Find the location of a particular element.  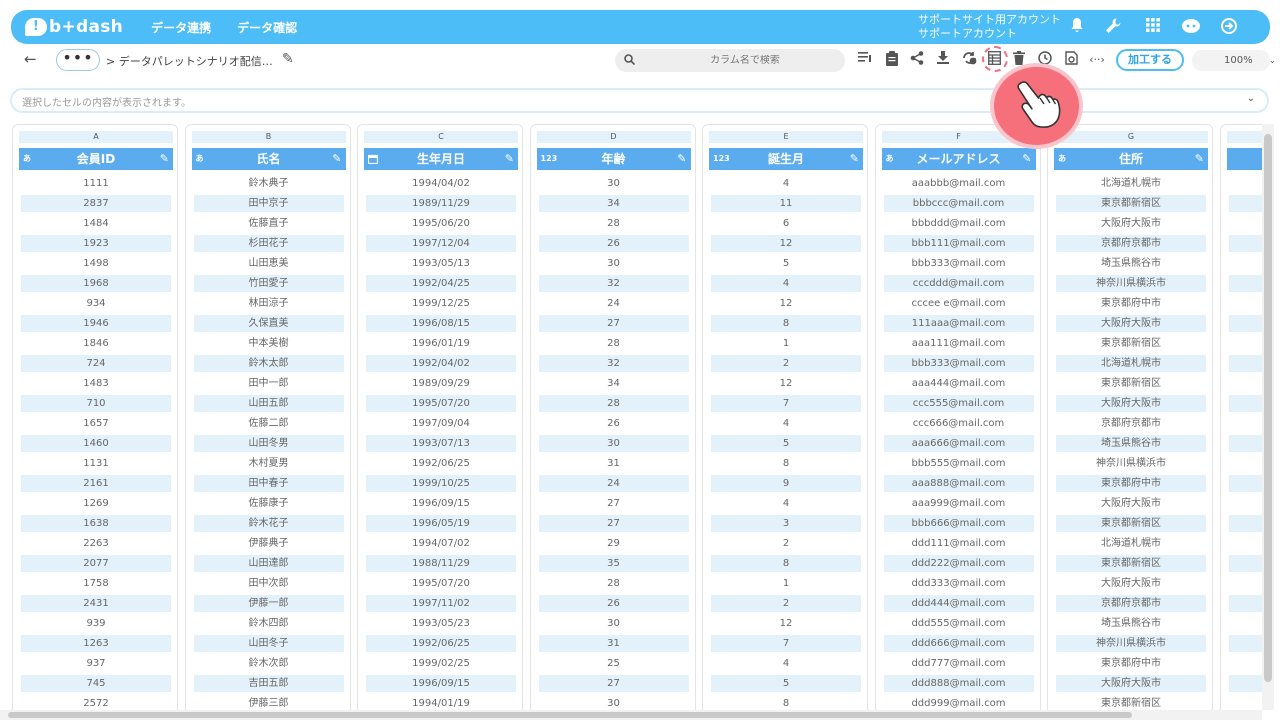

column-header: あ 住所 ✎ is located at coordinates (1131, 159).